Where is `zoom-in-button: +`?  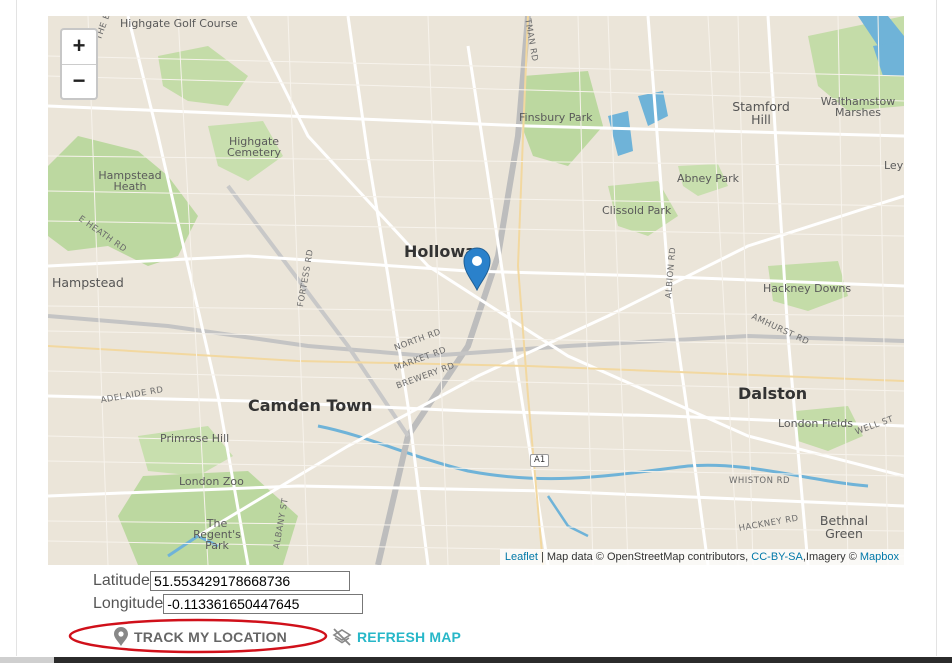
zoom-in-button: + is located at coordinates (79, 47).